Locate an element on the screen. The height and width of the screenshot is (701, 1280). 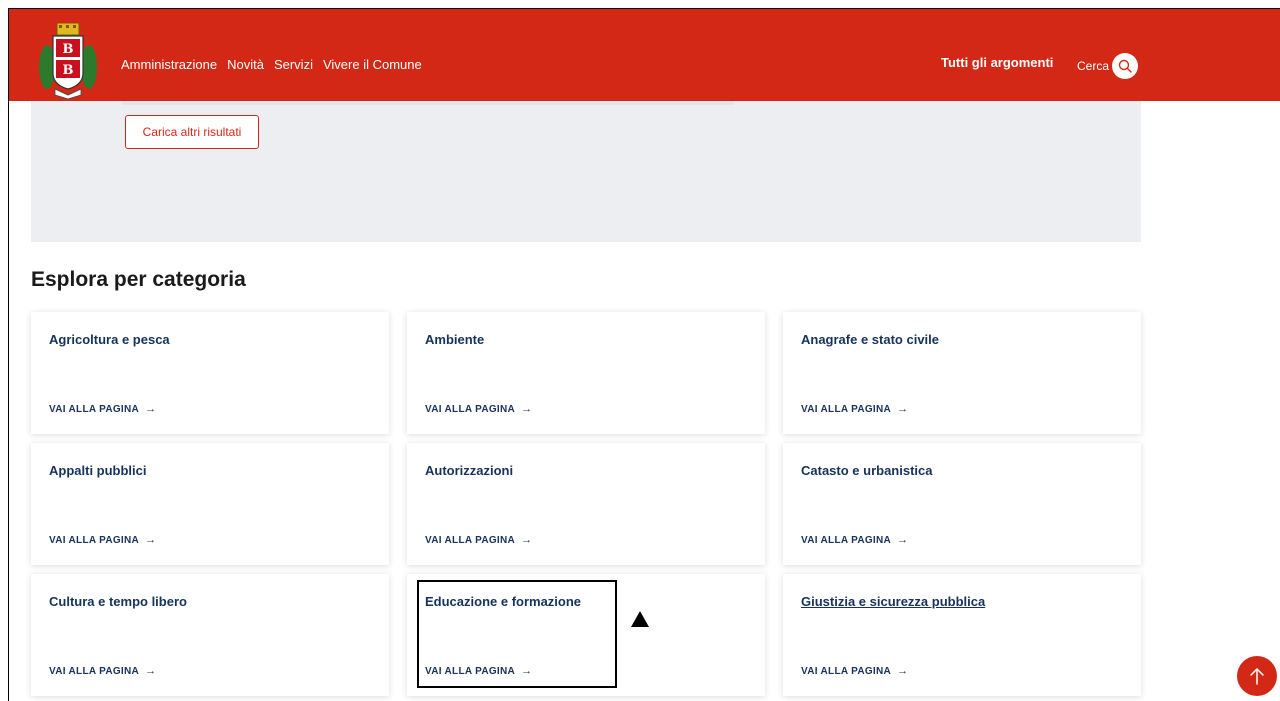
card-title: Giustizia e sicurezza pubblica is located at coordinates (893, 601).